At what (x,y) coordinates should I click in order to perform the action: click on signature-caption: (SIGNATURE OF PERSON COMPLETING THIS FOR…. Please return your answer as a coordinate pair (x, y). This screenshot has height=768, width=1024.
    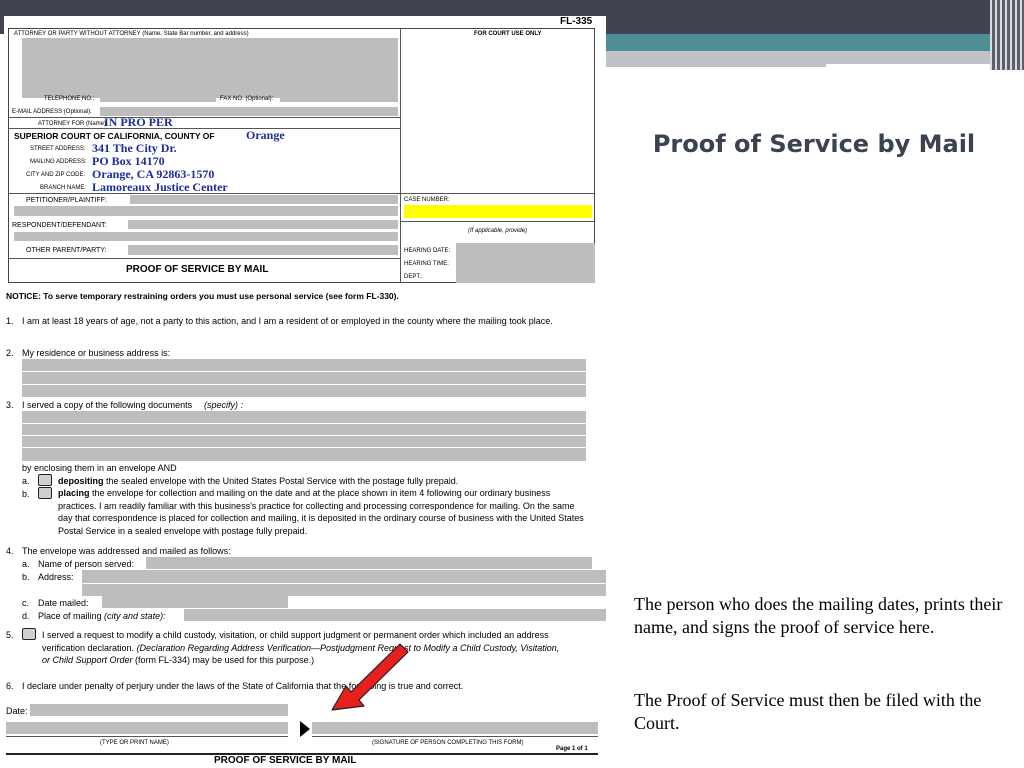
    Looking at the image, I should click on (448, 743).